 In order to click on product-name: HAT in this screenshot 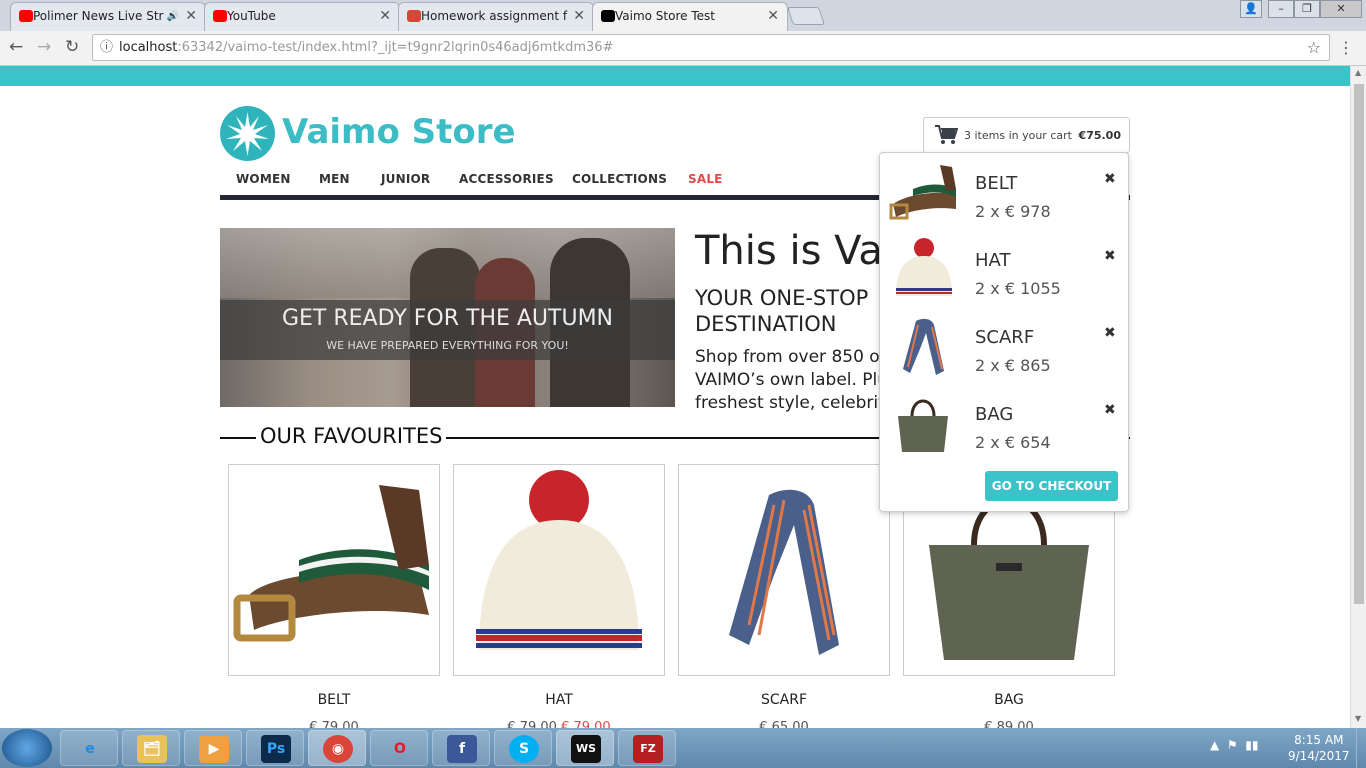, I will do `click(559, 700)`.